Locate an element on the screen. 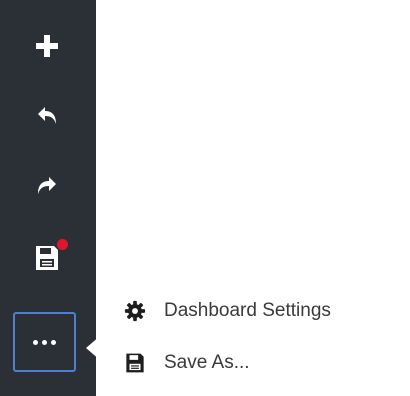 This screenshot has width=410, height=396. unsaved-changes-badge is located at coordinates (62, 244).